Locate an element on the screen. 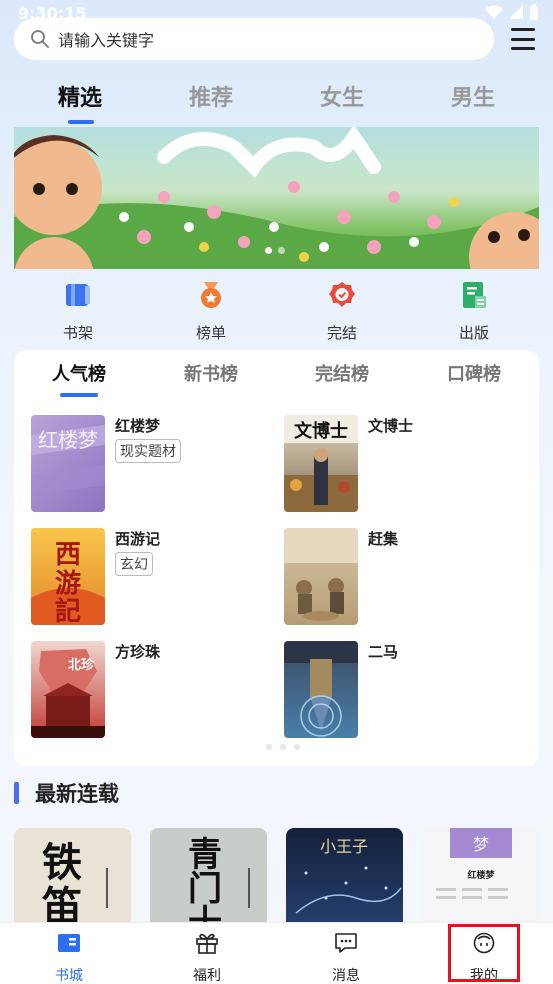  quick-link-label: 榜单 is located at coordinates (210, 333).